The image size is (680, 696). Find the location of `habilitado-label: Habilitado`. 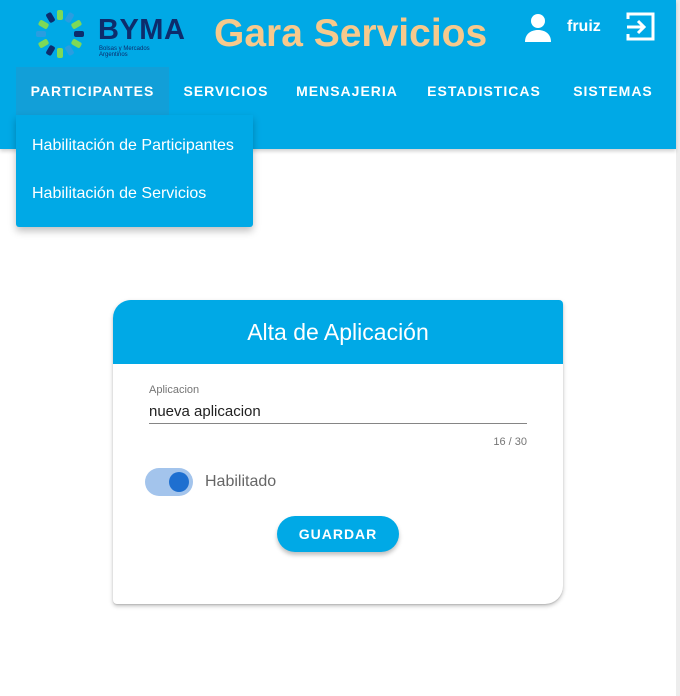

habilitado-label: Habilitado is located at coordinates (241, 481).